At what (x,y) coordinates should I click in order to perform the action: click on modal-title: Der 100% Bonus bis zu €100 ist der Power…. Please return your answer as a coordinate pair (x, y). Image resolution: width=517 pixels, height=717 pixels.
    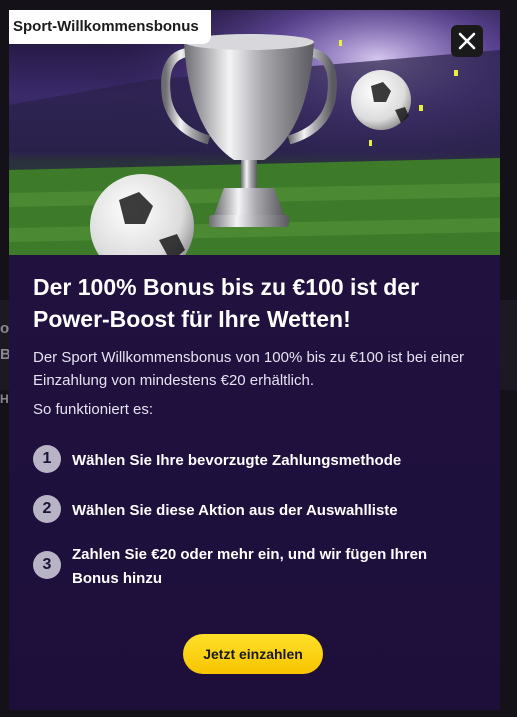
    Looking at the image, I should click on (226, 303).